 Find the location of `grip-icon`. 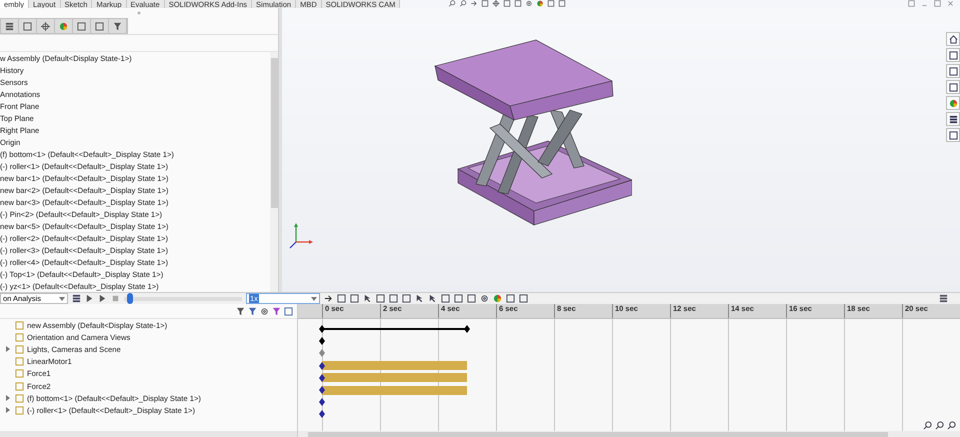

grip-icon is located at coordinates (139, 13).